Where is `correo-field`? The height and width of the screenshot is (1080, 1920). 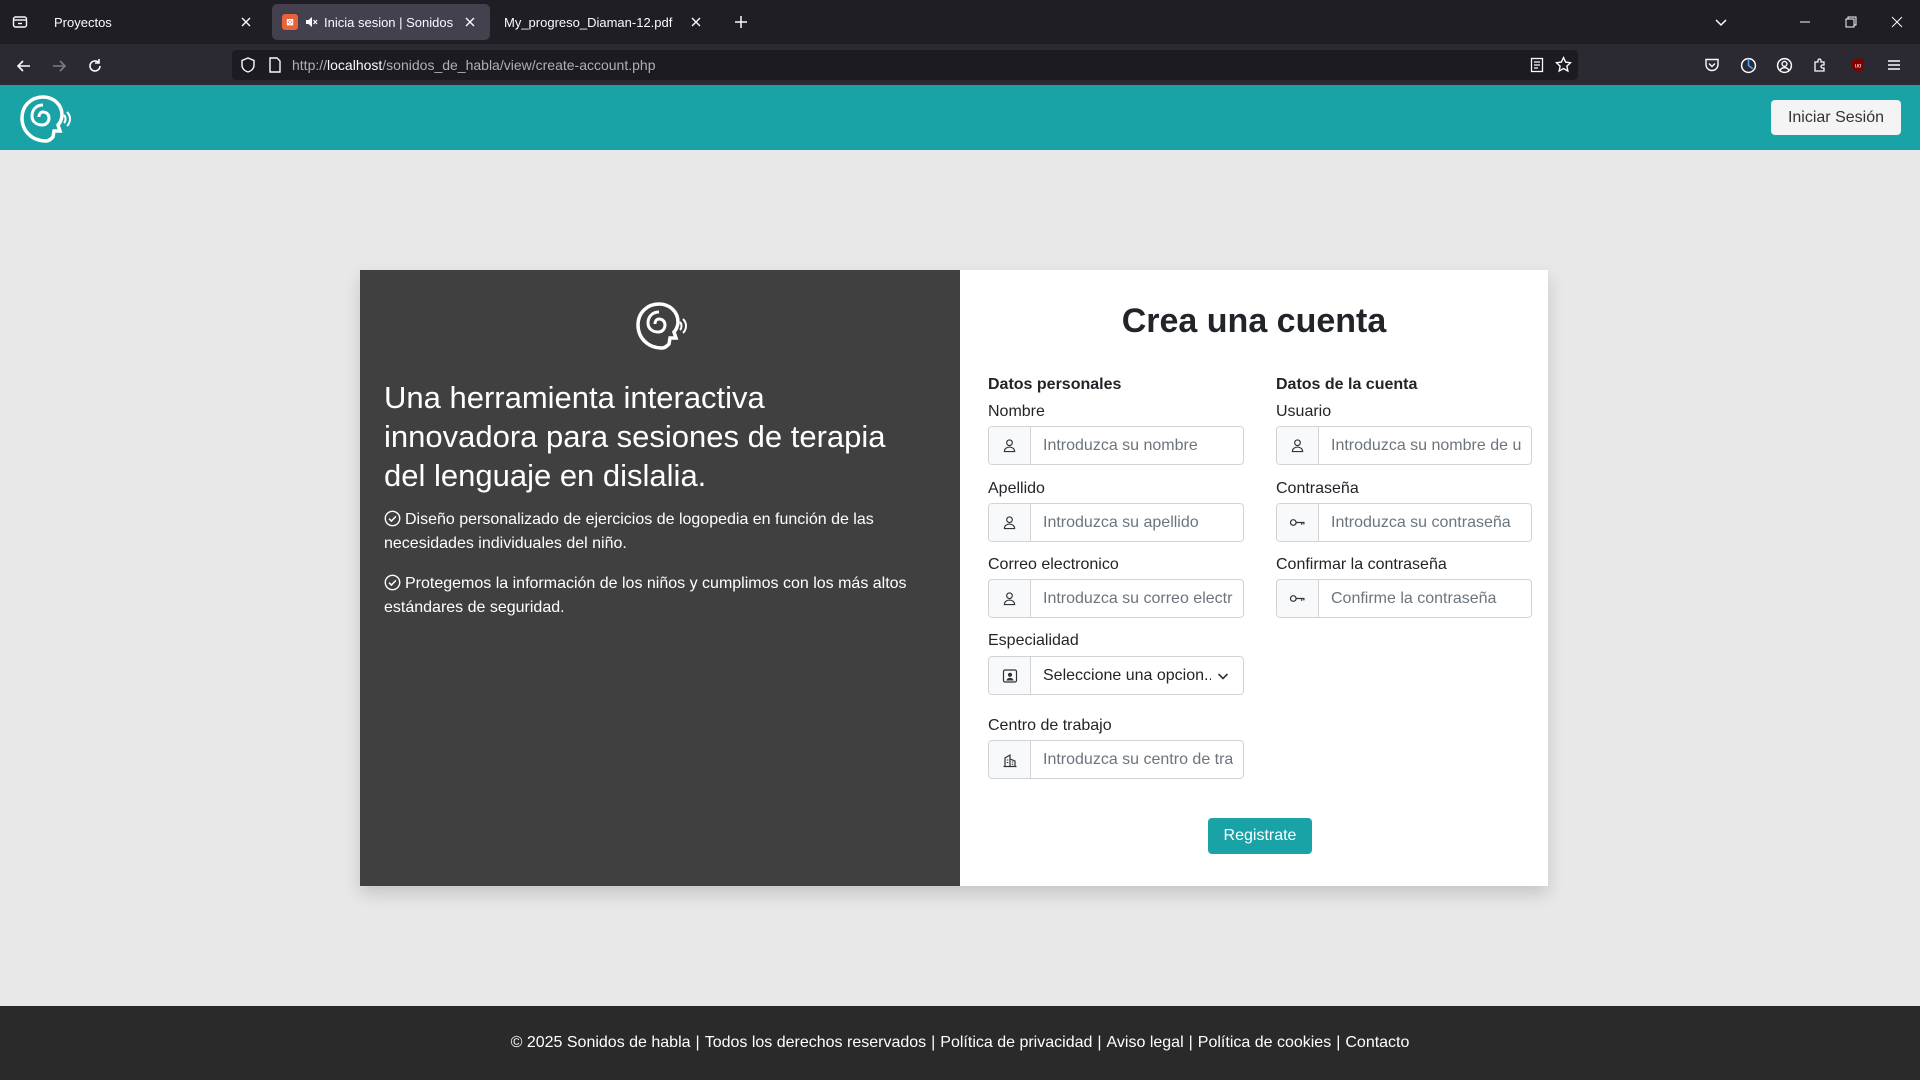 correo-field is located at coordinates (1116, 598).